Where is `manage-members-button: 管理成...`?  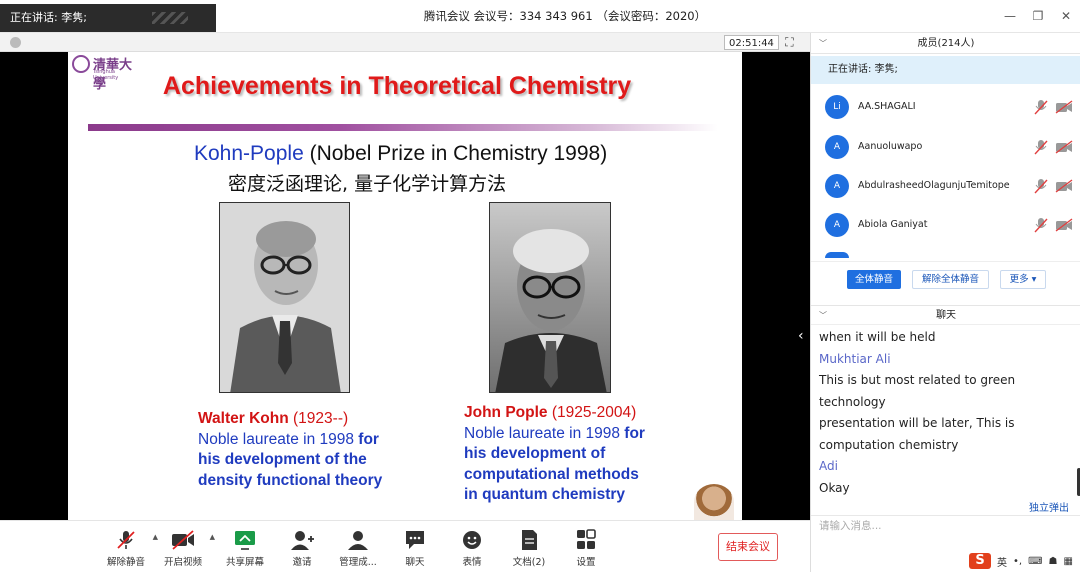
manage-members-button: 管理成... is located at coordinates (358, 548).